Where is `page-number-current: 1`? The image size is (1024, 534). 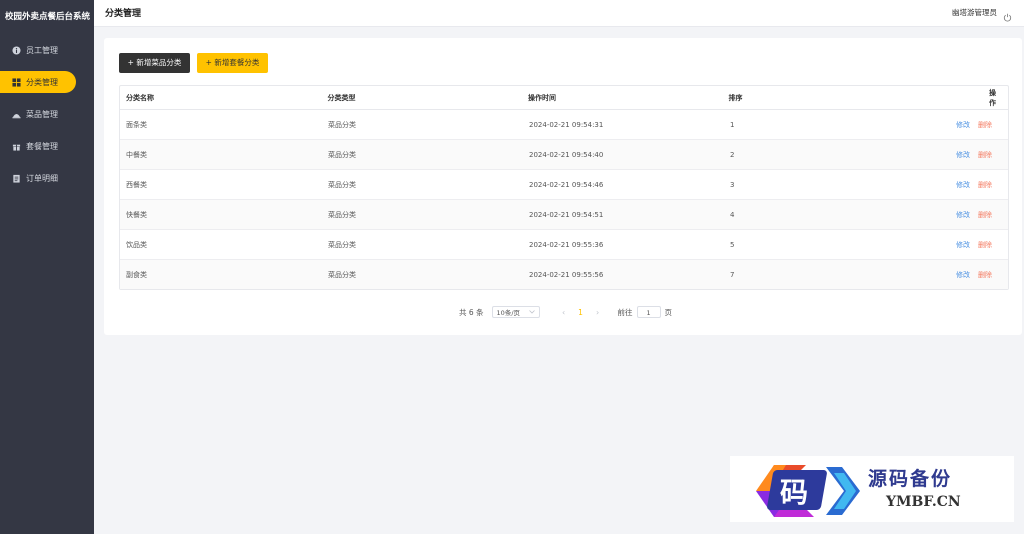 page-number-current: 1 is located at coordinates (581, 312).